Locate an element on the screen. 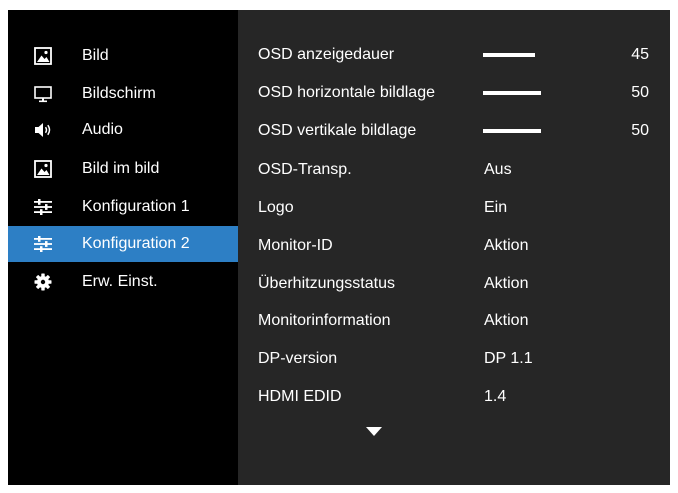 The image size is (678, 493). sidebar-item-audio: Audio is located at coordinates (123, 130).